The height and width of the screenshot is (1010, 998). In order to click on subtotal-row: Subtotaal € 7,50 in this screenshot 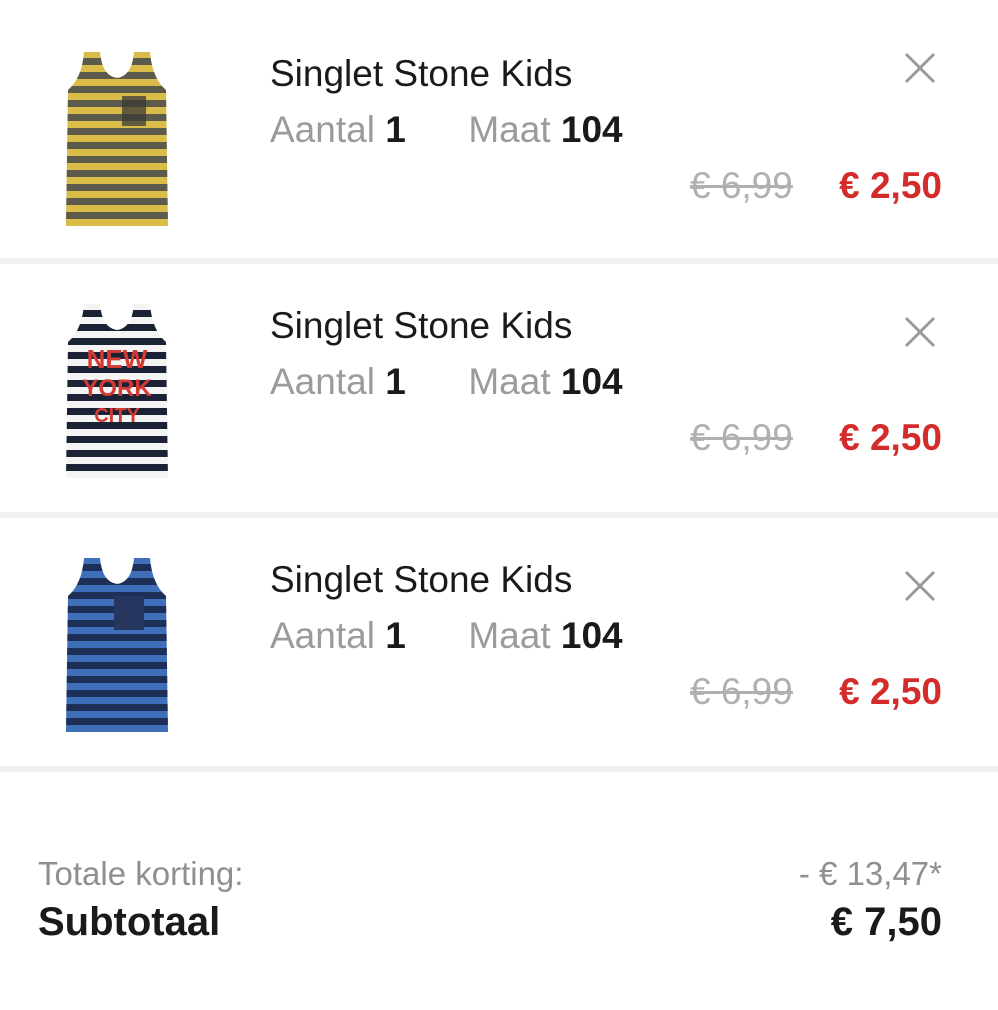, I will do `click(490, 922)`.